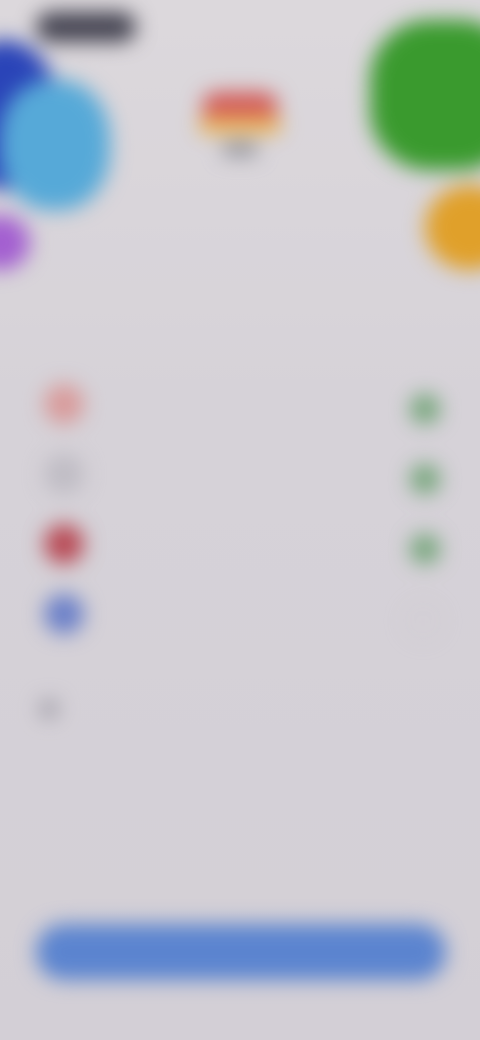 This screenshot has width=480, height=1040. Describe the element at coordinates (242, 485) in the screenshot. I see `permission-row-location` at that location.